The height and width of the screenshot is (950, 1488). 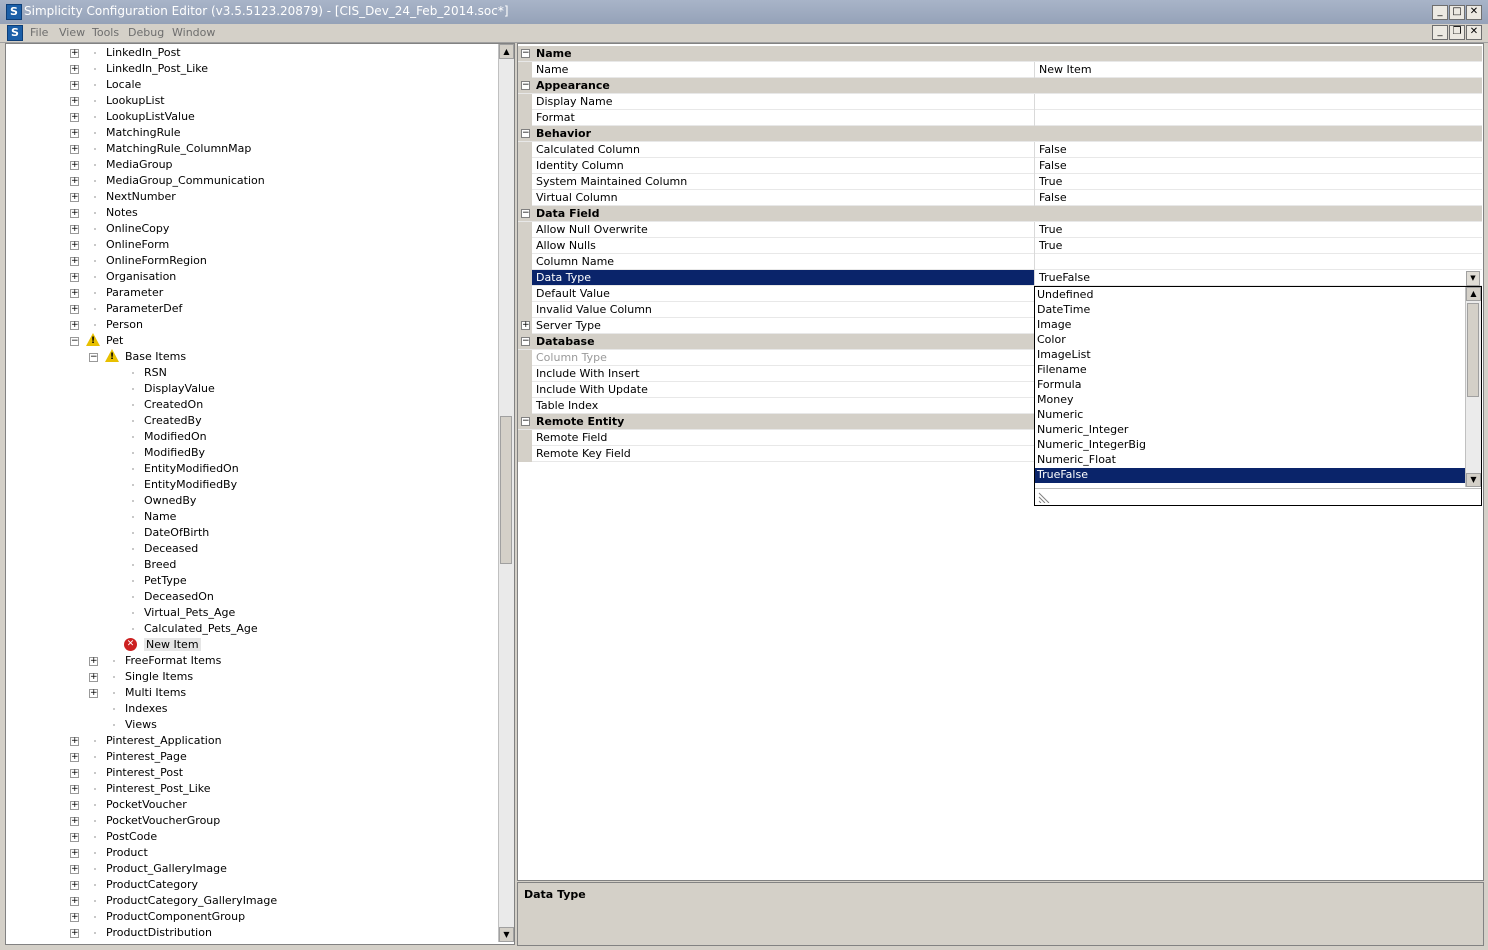 I want to click on property-row: Data Type TrueFalse ▼, so click(x=1000, y=278).